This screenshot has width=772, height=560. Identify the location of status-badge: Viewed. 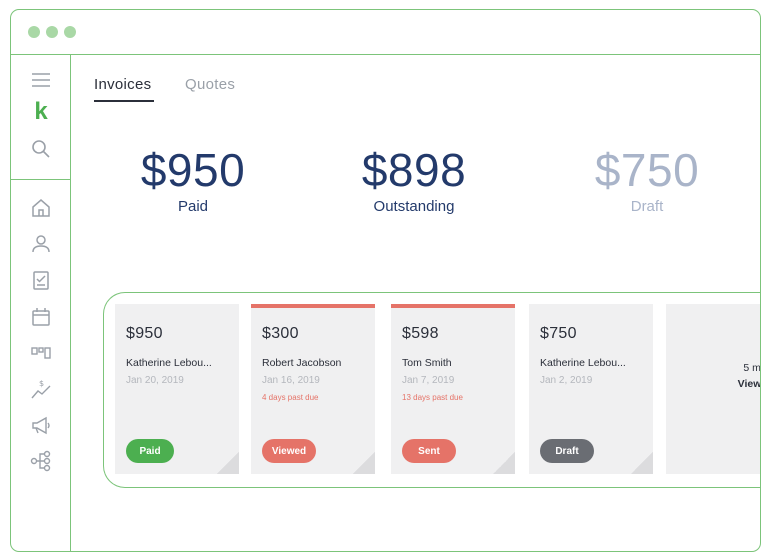
(289, 451).